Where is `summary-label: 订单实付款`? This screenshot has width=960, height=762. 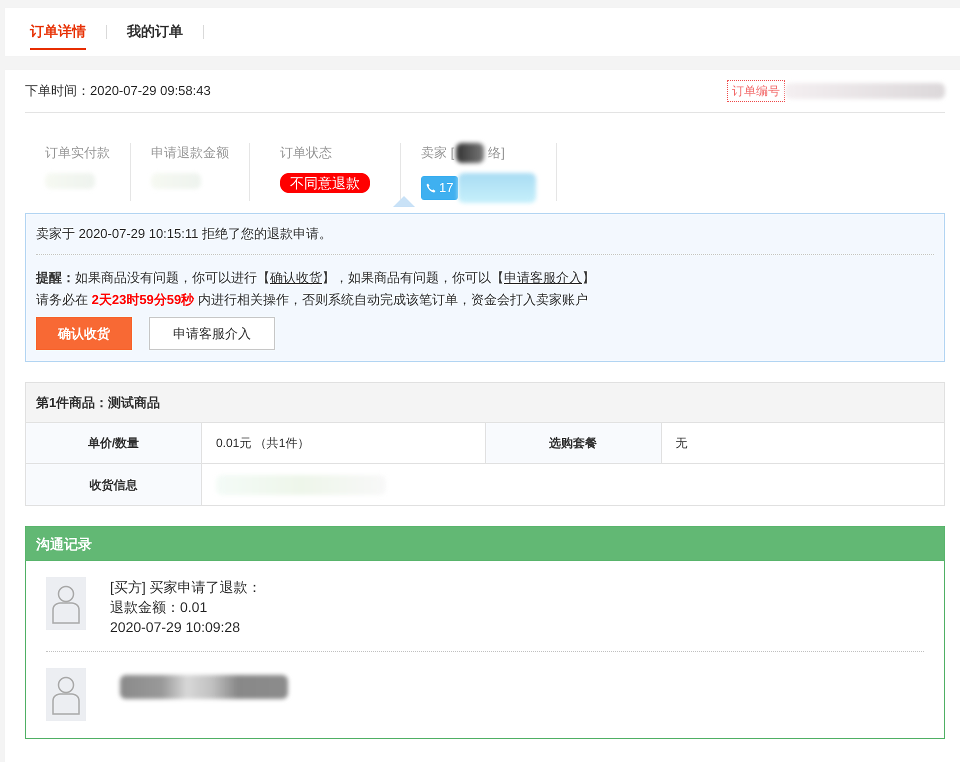
summary-label: 订单实付款 is located at coordinates (77, 153).